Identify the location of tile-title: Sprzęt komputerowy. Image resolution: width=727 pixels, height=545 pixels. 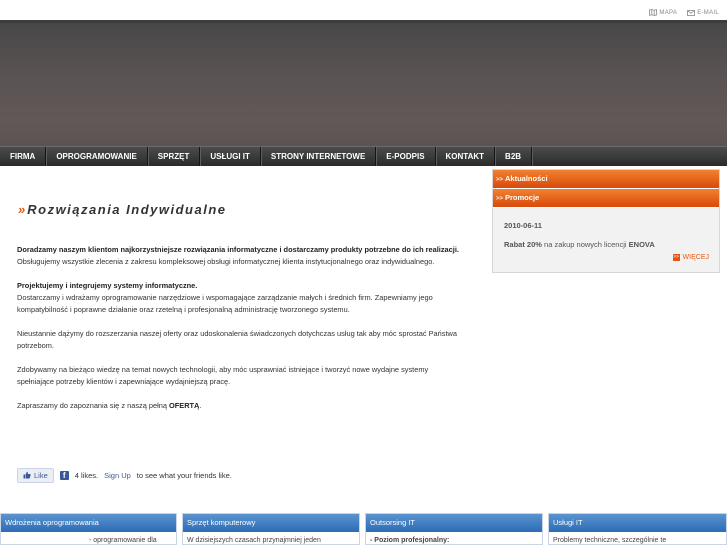
(271, 523).